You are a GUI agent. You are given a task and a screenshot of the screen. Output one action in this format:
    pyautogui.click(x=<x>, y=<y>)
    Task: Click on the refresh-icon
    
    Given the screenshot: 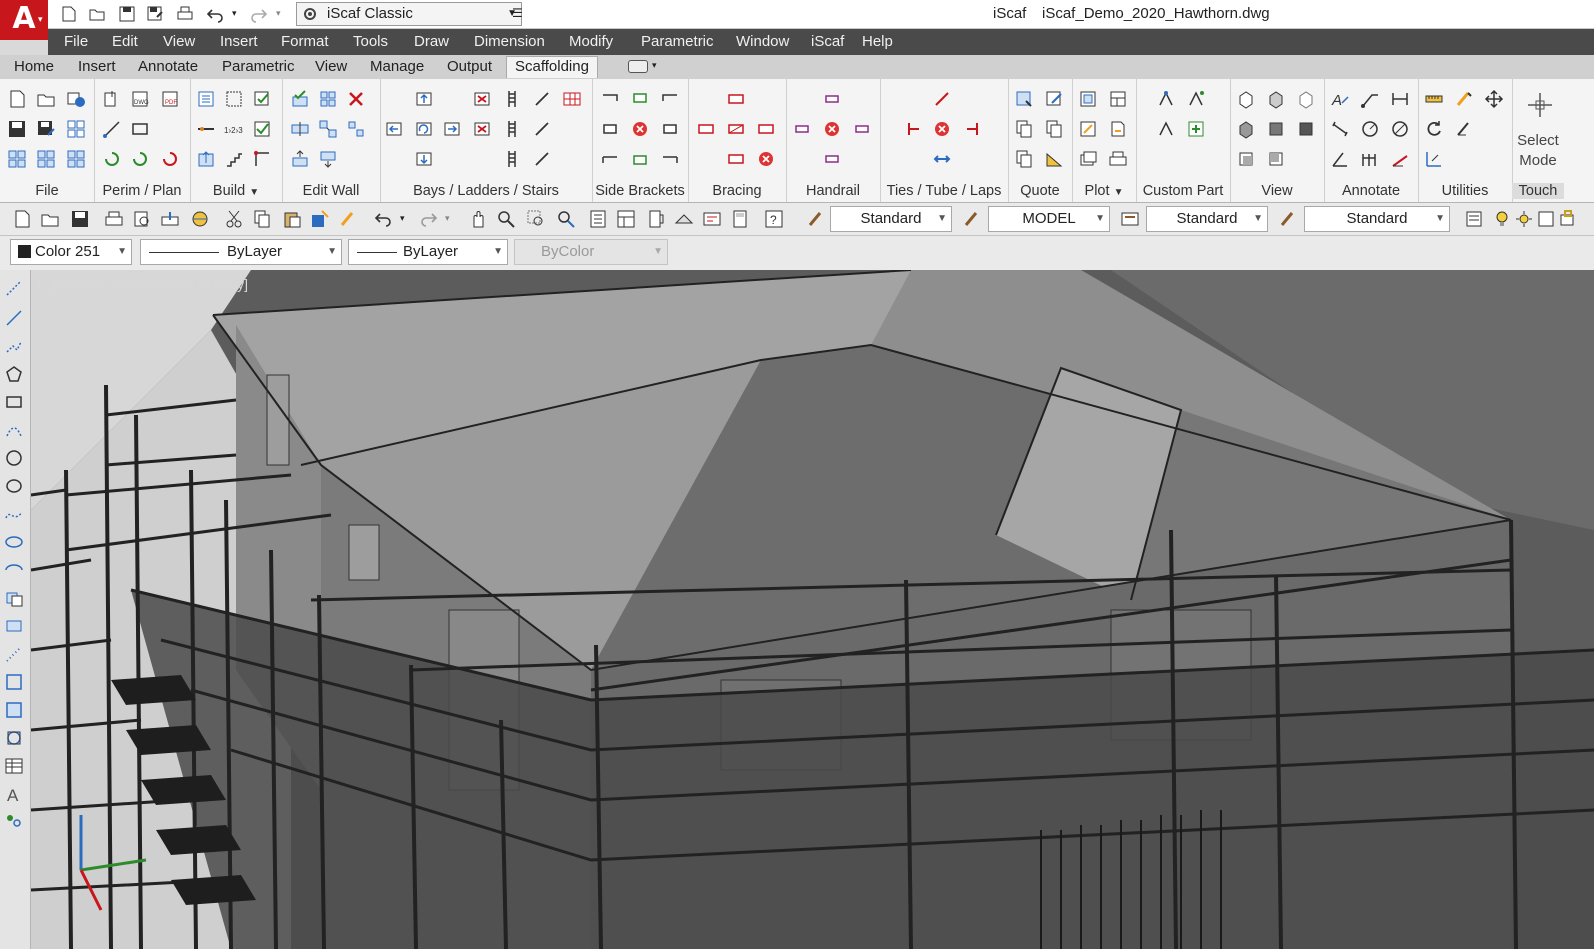 What is the action you would take?
    pyautogui.click(x=1434, y=129)
    